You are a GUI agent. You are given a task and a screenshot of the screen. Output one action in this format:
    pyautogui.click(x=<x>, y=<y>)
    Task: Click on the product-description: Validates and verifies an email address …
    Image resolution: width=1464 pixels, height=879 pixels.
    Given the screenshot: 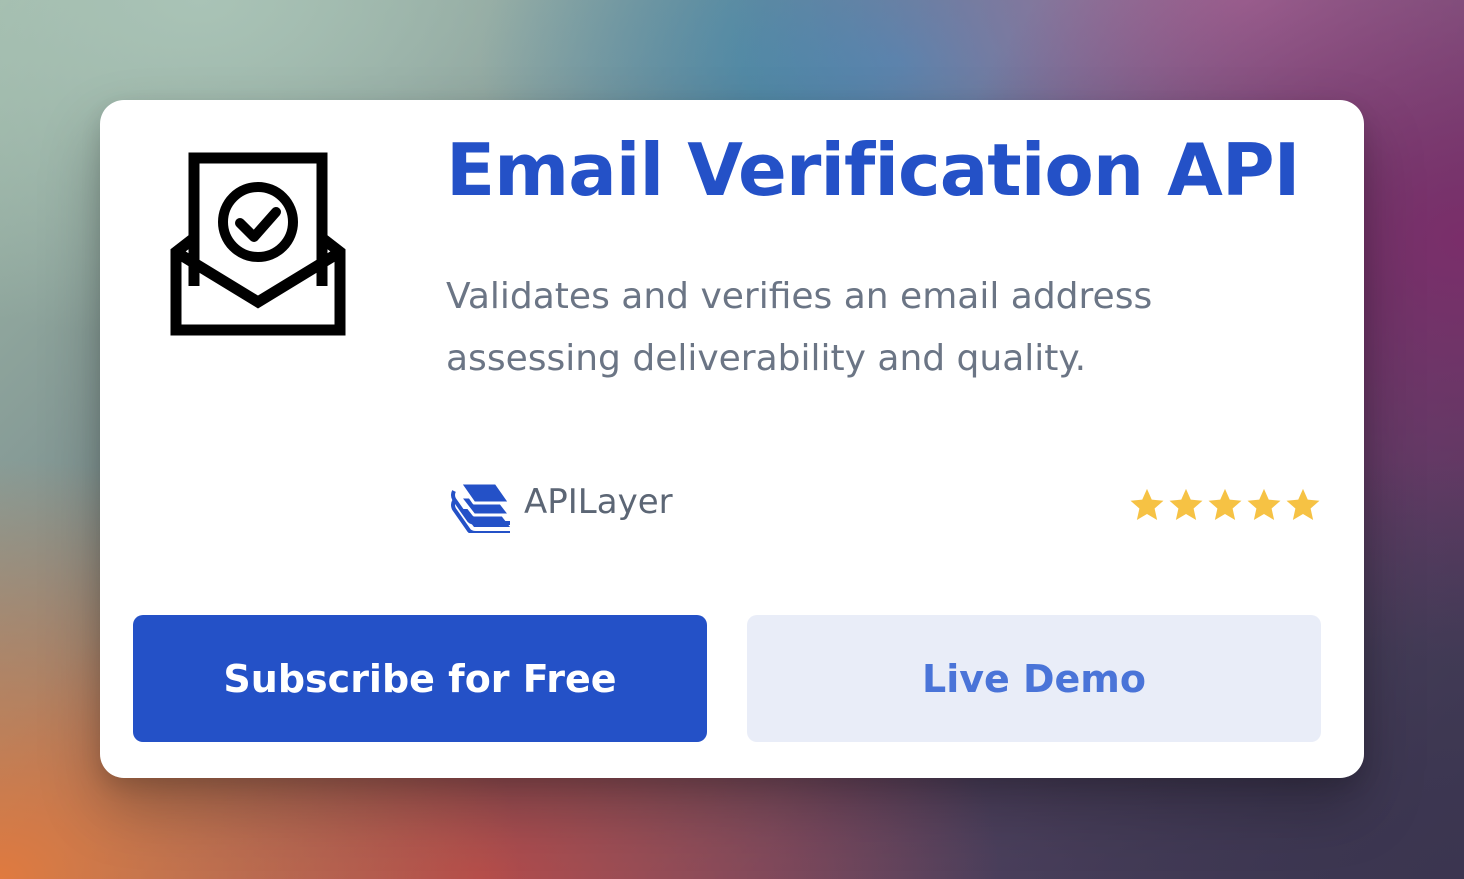 What is the action you would take?
    pyautogui.click(x=799, y=327)
    